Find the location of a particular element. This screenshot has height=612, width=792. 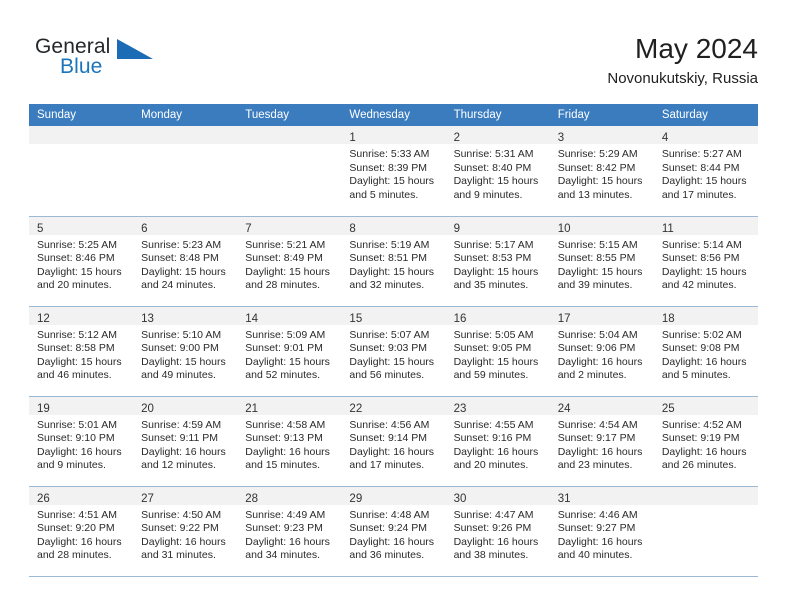

day-number-strip: 29 is located at coordinates (393, 495).